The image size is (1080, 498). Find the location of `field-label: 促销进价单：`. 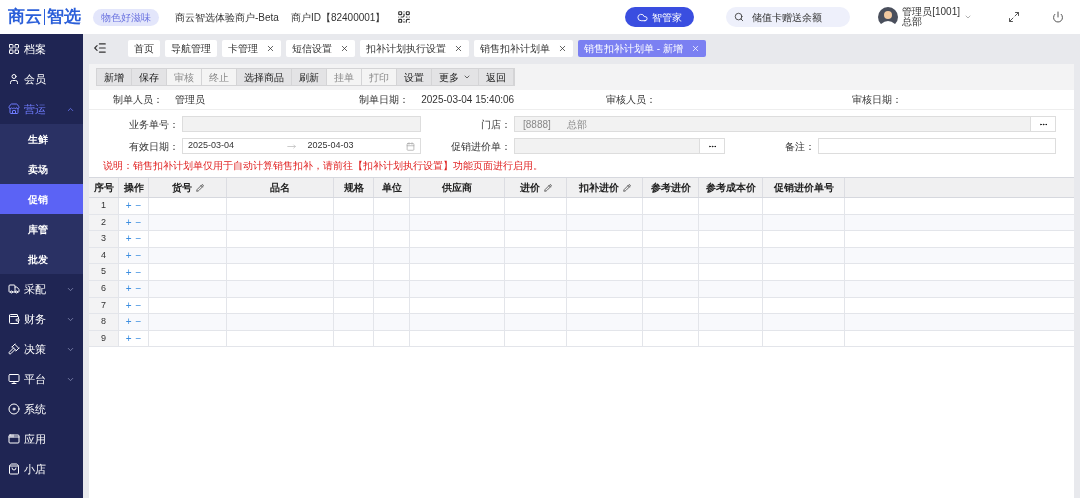

field-label: 促销进价单： is located at coordinates (480, 146).